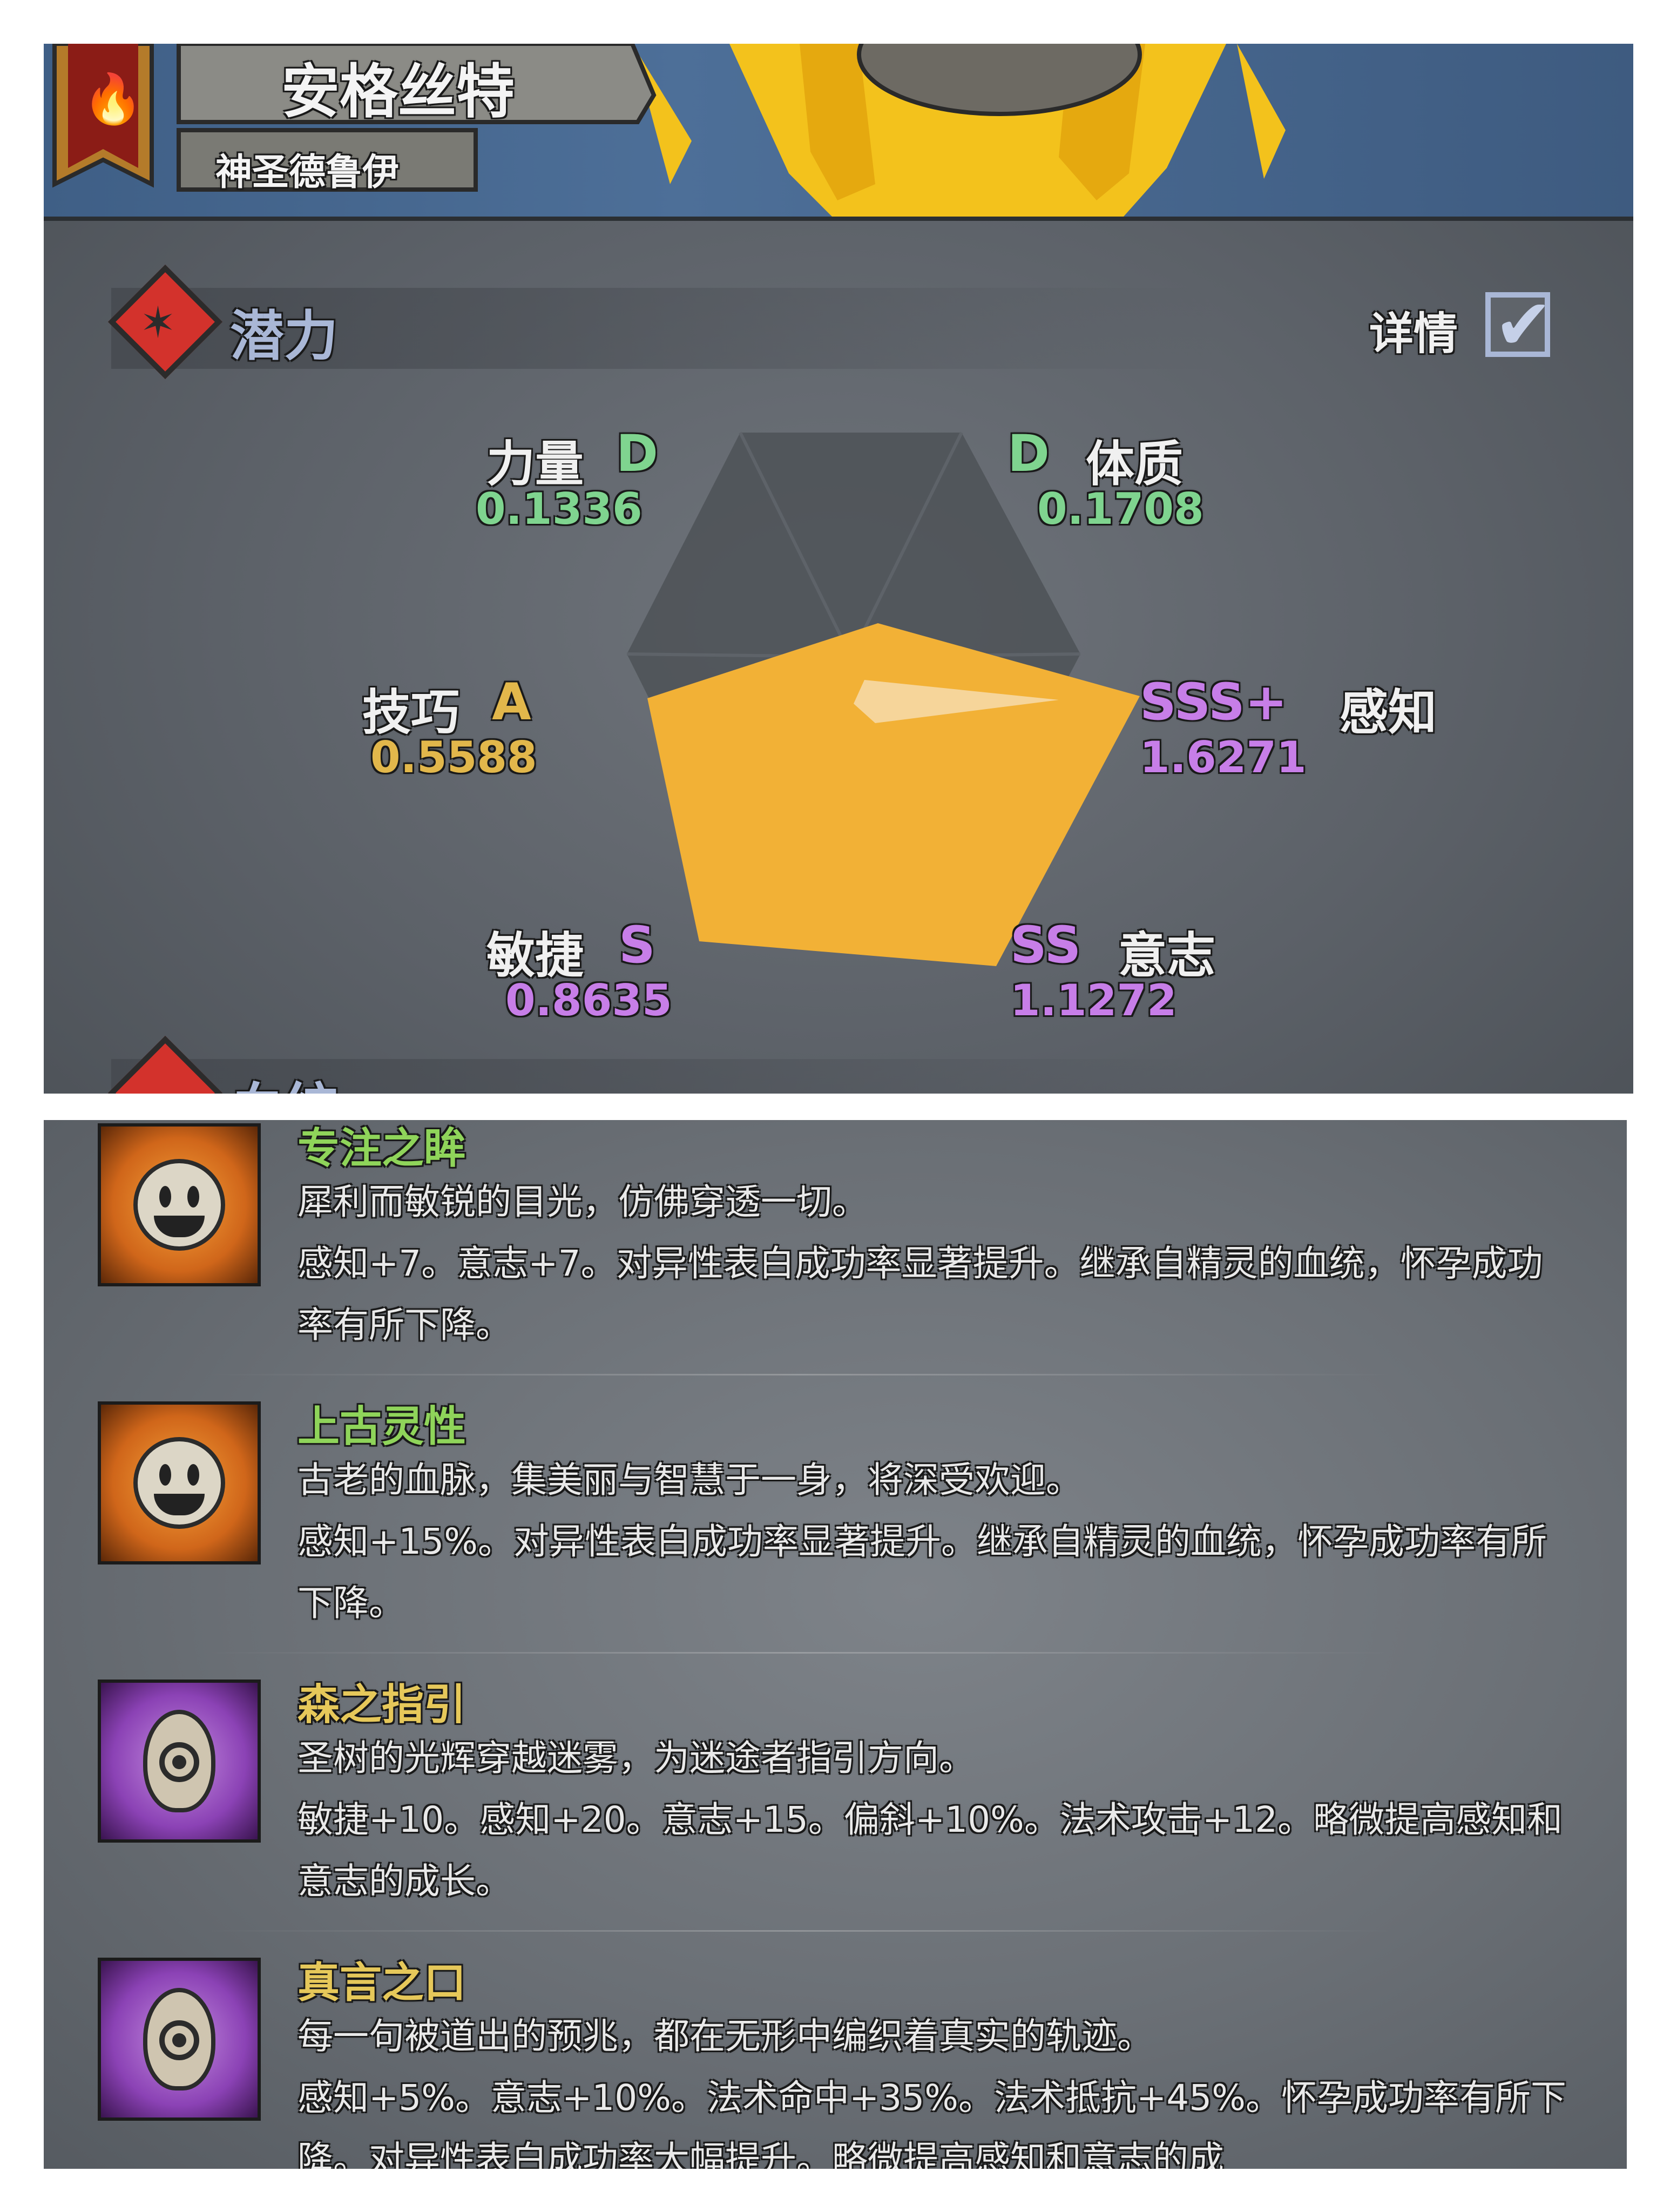  I want to click on stat-strength-grade: D, so click(638, 453).